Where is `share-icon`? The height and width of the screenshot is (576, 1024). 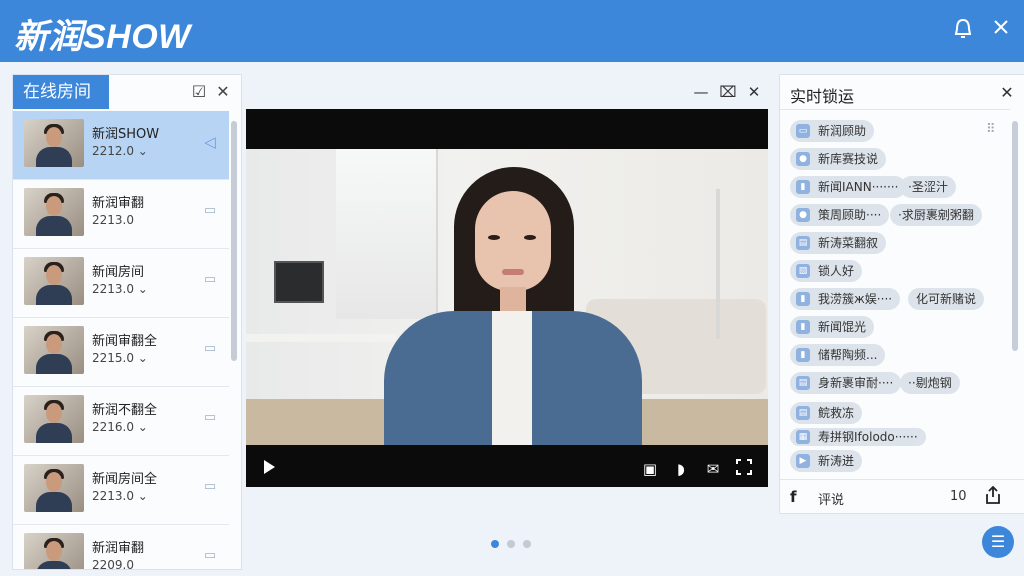 share-icon is located at coordinates (993, 495).